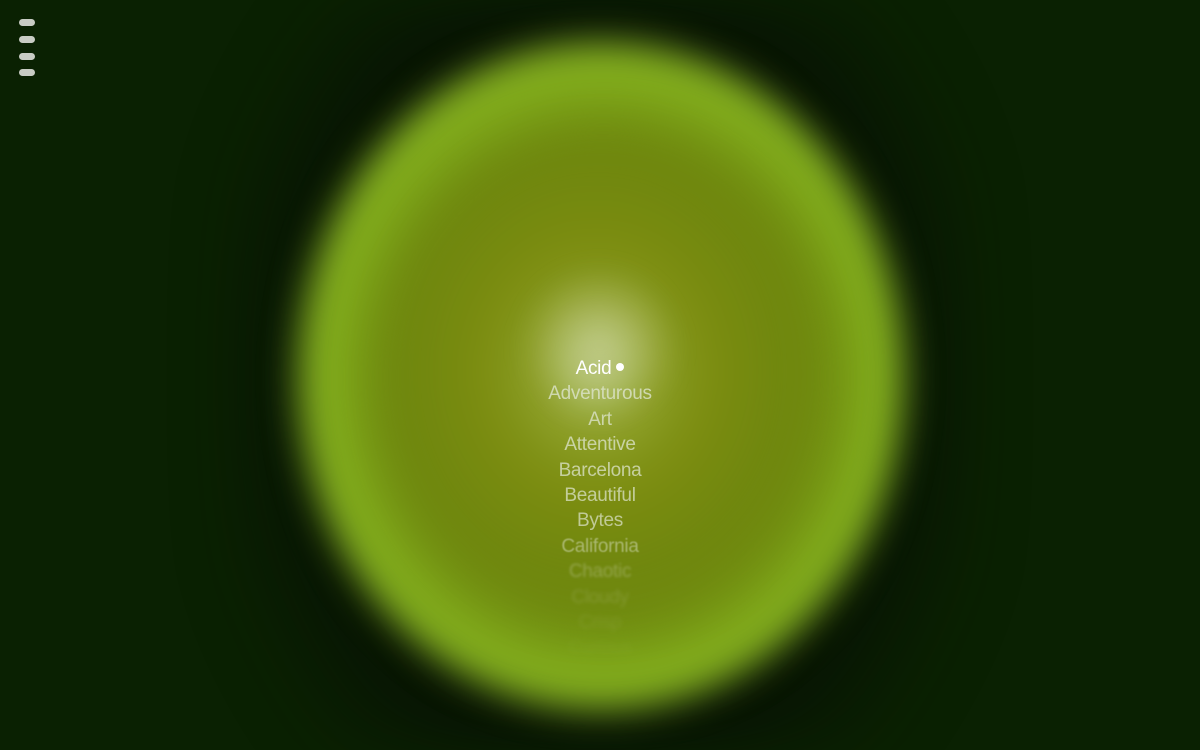 This screenshot has width=1200, height=750. I want to click on word-label: Attentive, so click(600, 445).